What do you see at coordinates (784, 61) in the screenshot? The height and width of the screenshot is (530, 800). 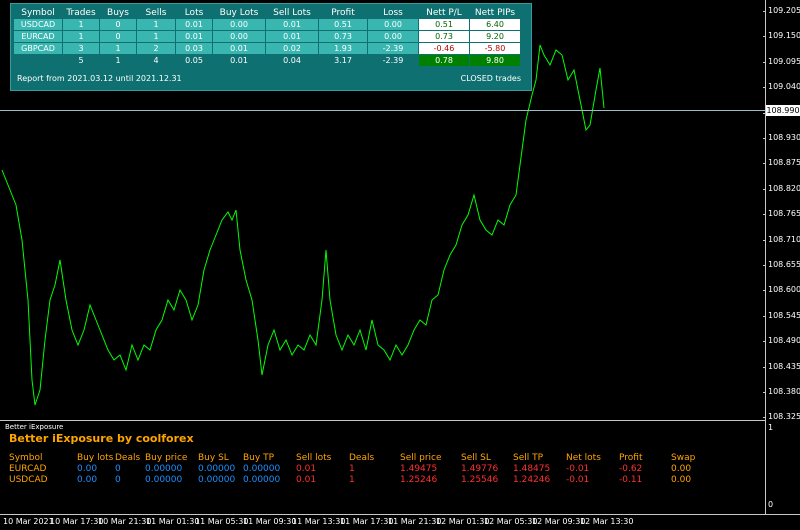 I see `price-tick-label: 109.095` at bounding box center [784, 61].